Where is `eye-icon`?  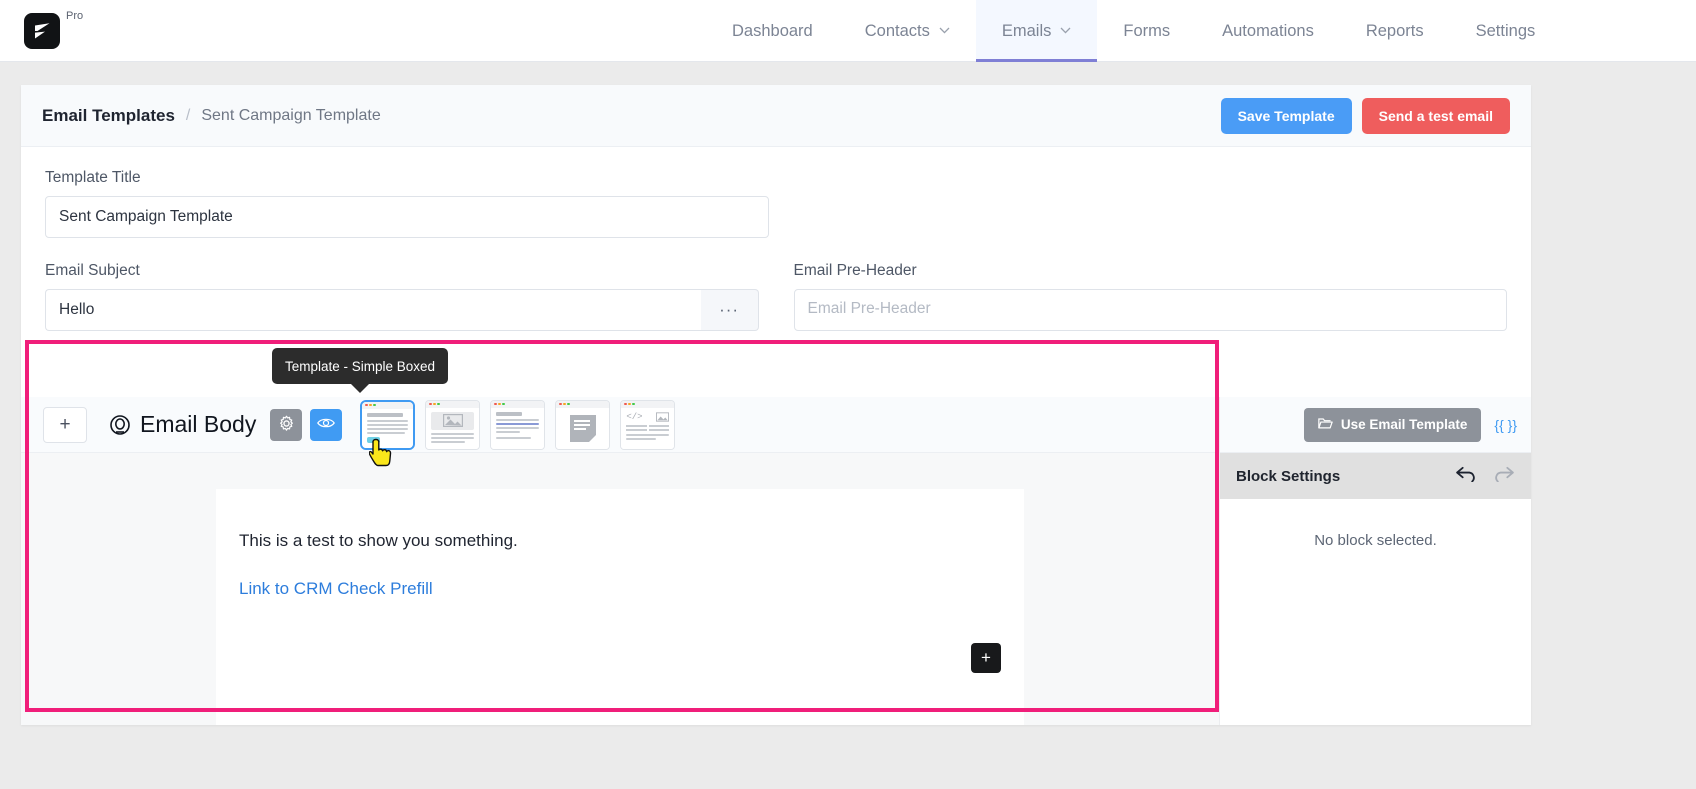
eye-icon is located at coordinates (326, 424).